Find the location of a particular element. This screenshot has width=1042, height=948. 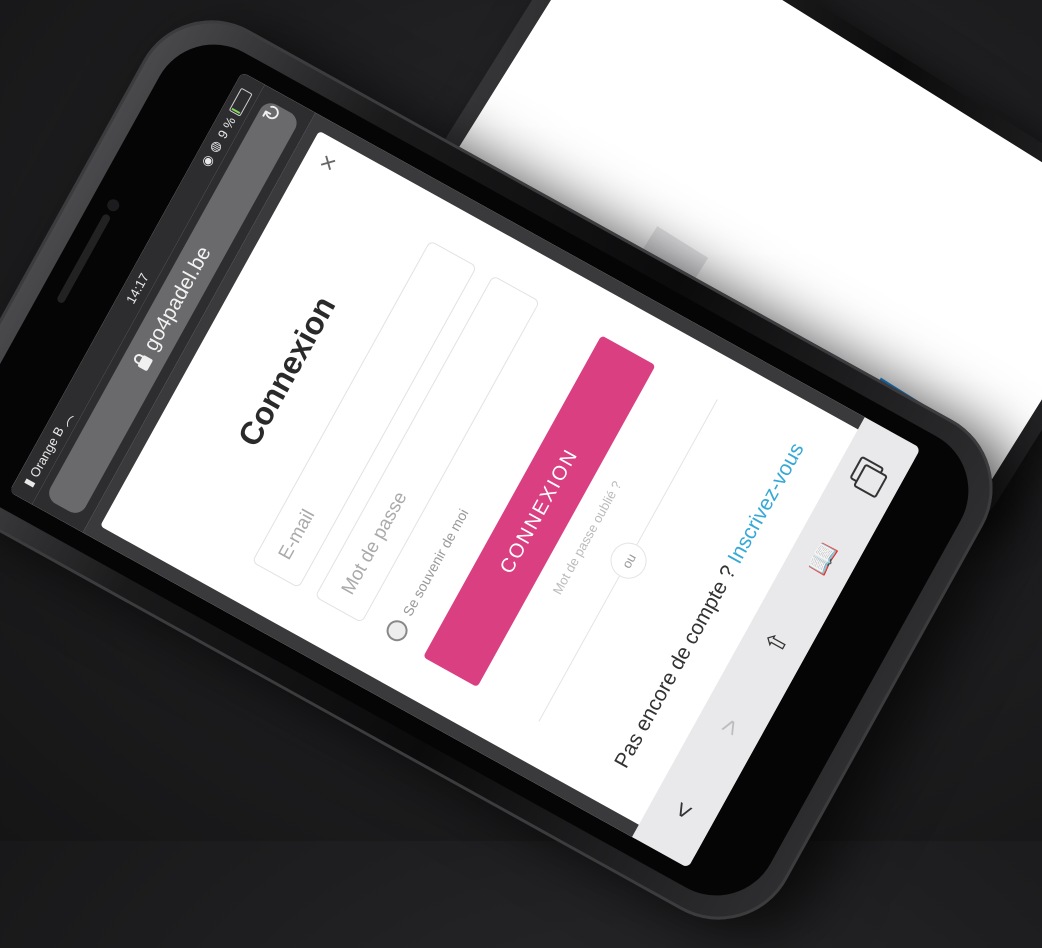

share-icon: ⇧ is located at coordinates (776, 642).